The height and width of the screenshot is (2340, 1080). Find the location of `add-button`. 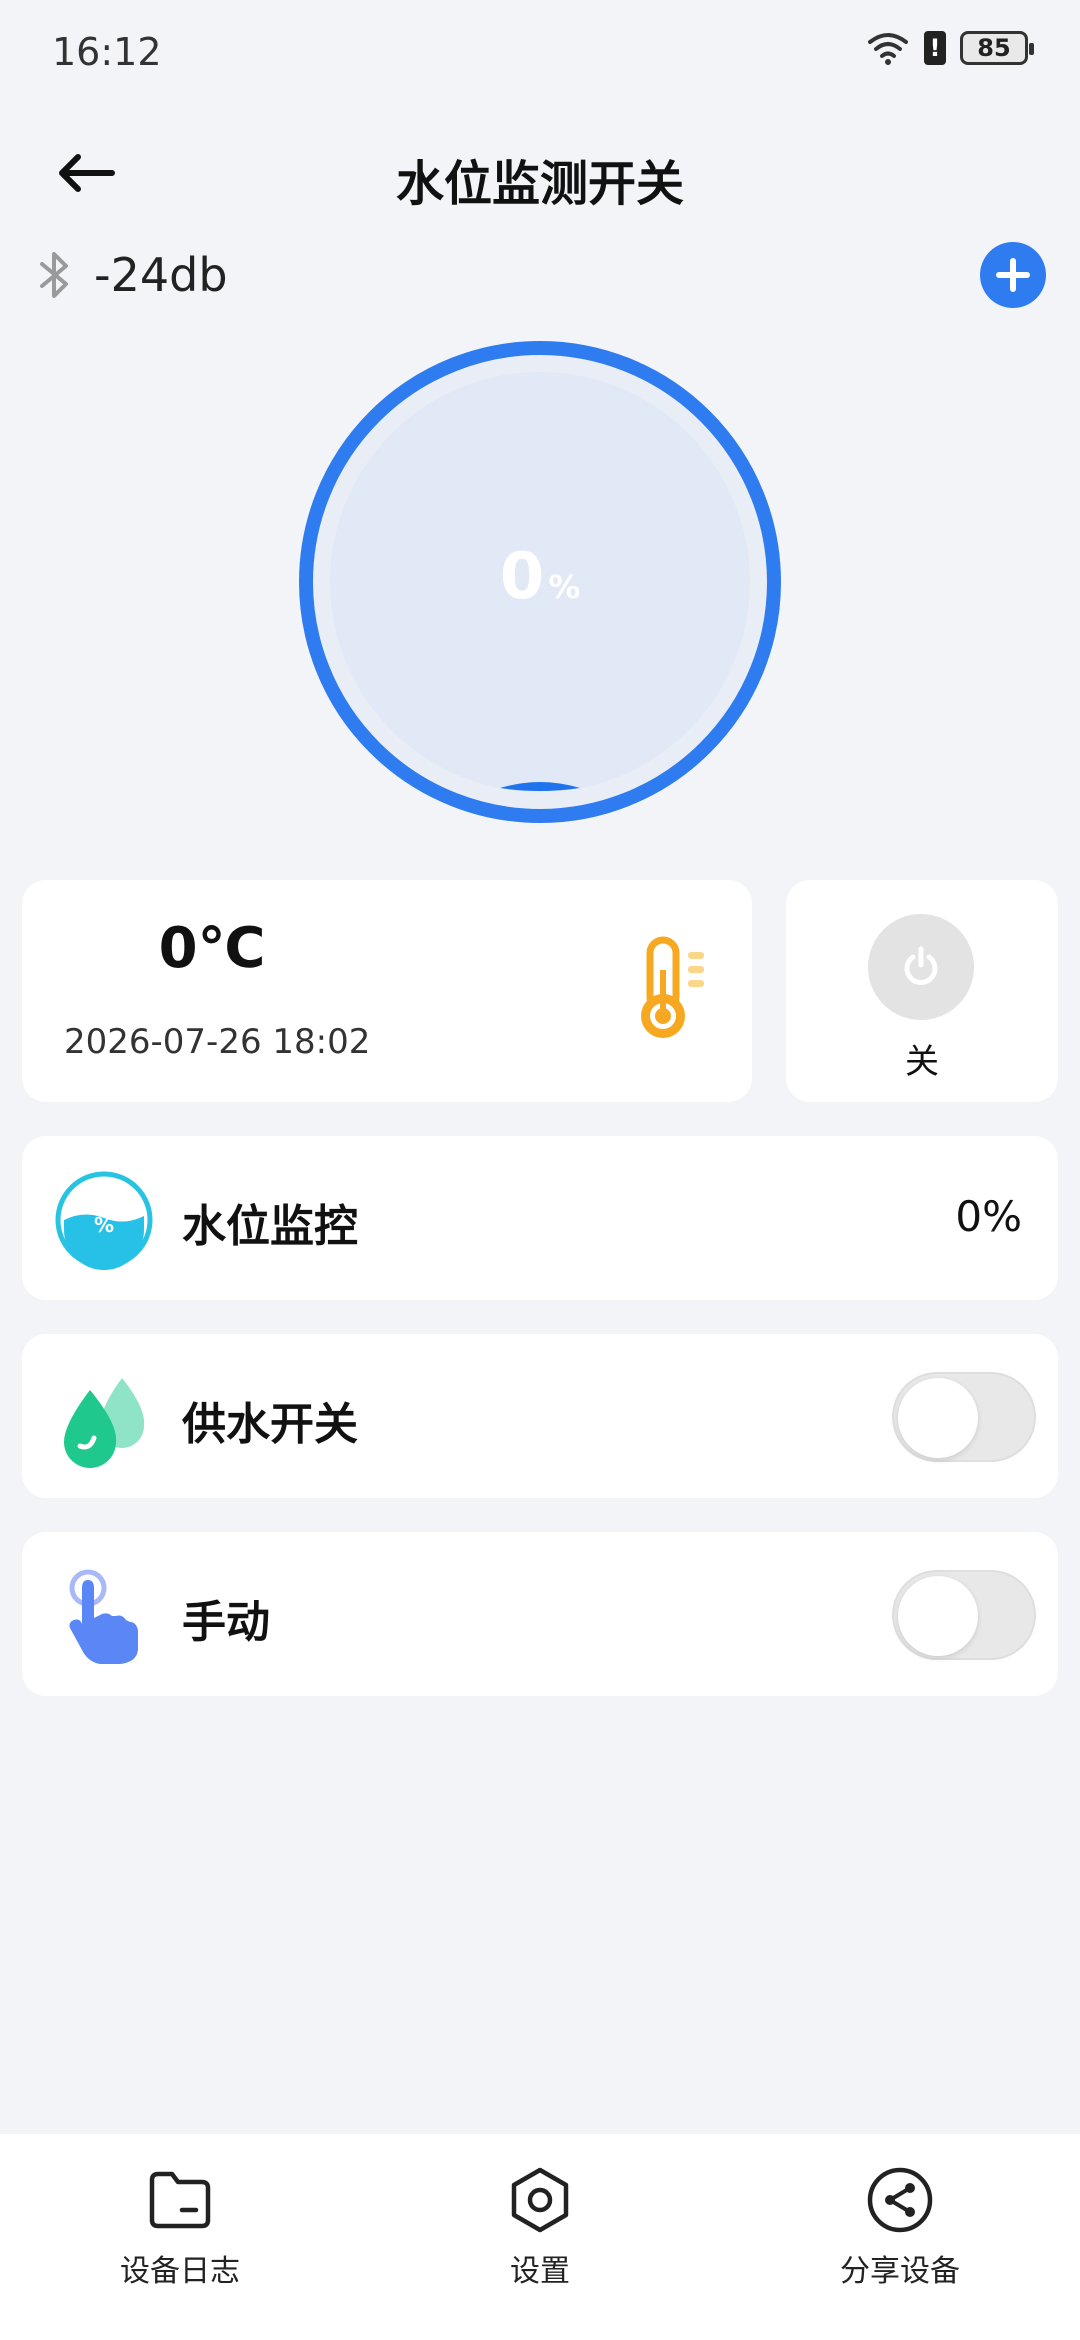

add-button is located at coordinates (1013, 275).